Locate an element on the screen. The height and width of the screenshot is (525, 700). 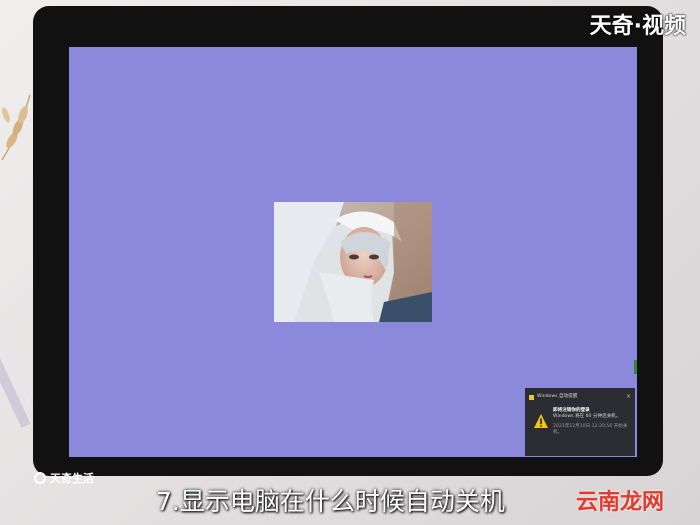
warning-icon is located at coordinates (541, 421).